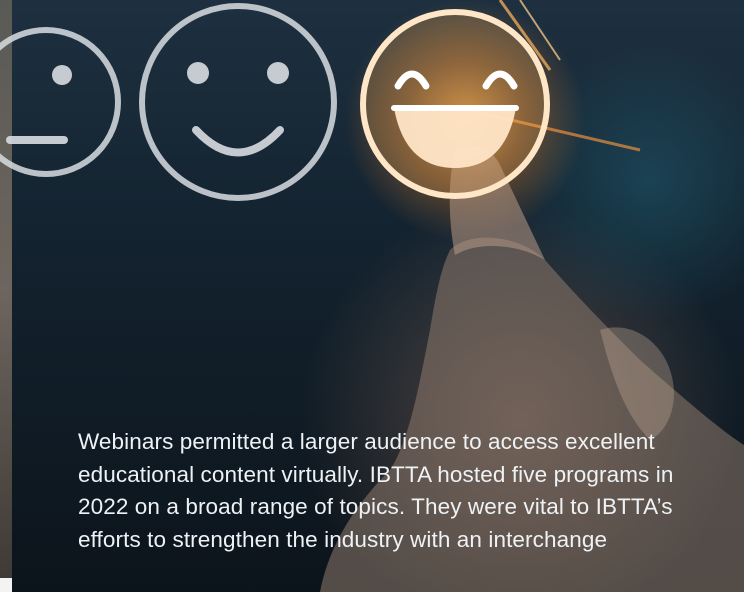 The image size is (744, 592). I want to click on neutral-face-icon, so click(60, 102).